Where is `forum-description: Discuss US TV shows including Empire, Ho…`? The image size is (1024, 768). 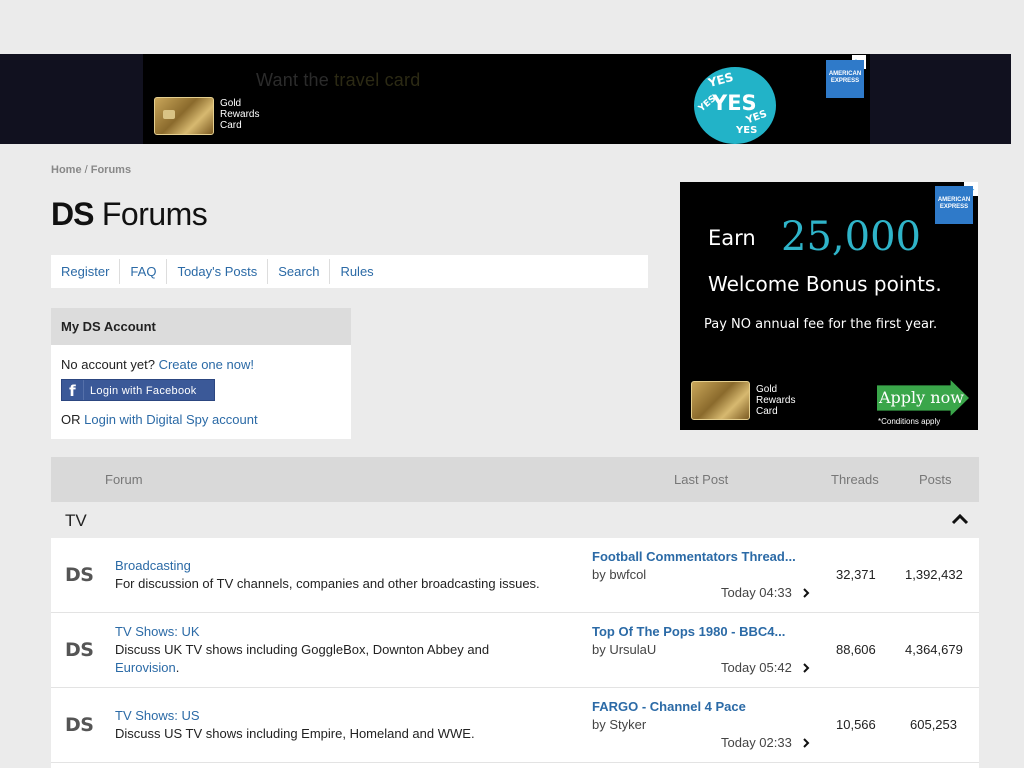 forum-description: Discuss US TV shows including Empire, Ho… is located at coordinates (295, 733).